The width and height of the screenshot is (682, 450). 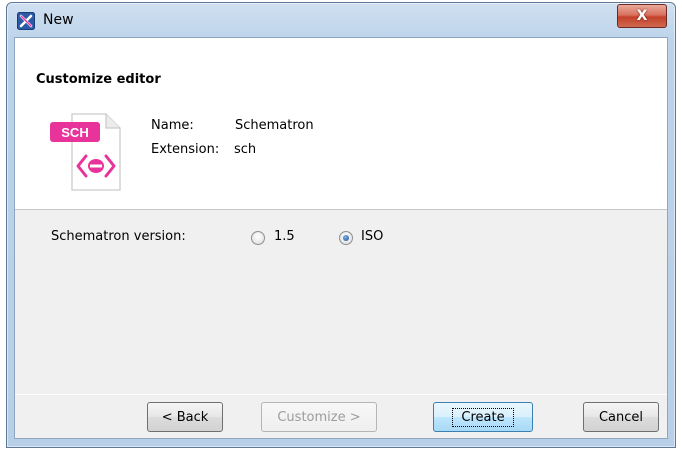 I want to click on back-button-label: < Back, so click(x=185, y=417).